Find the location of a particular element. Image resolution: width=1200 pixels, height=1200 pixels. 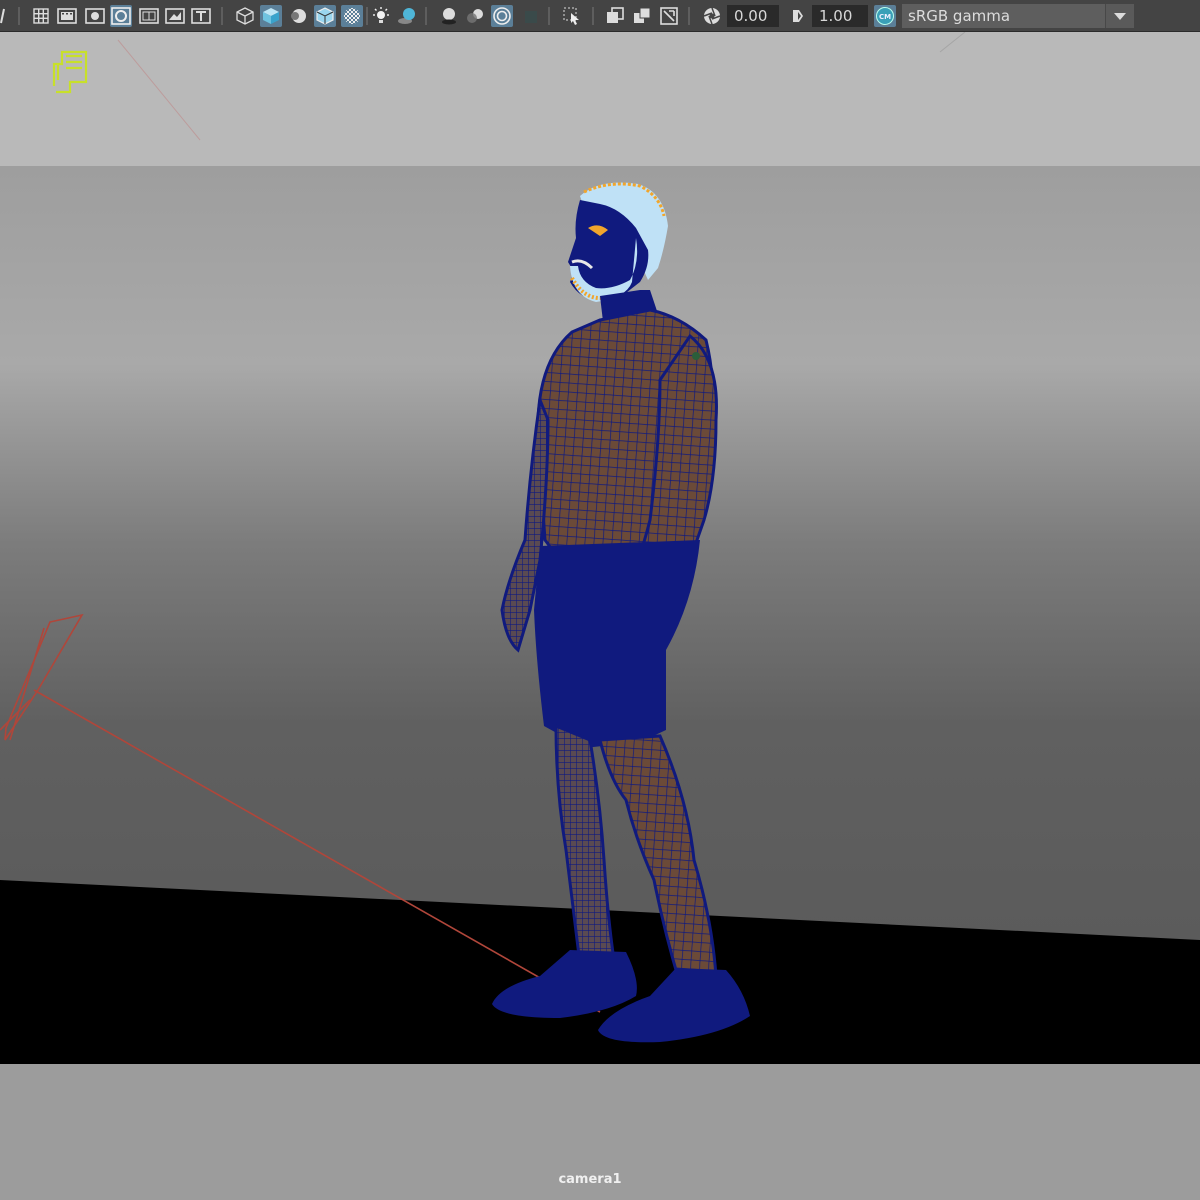

safe-action-icon is located at coordinates (175, 16).